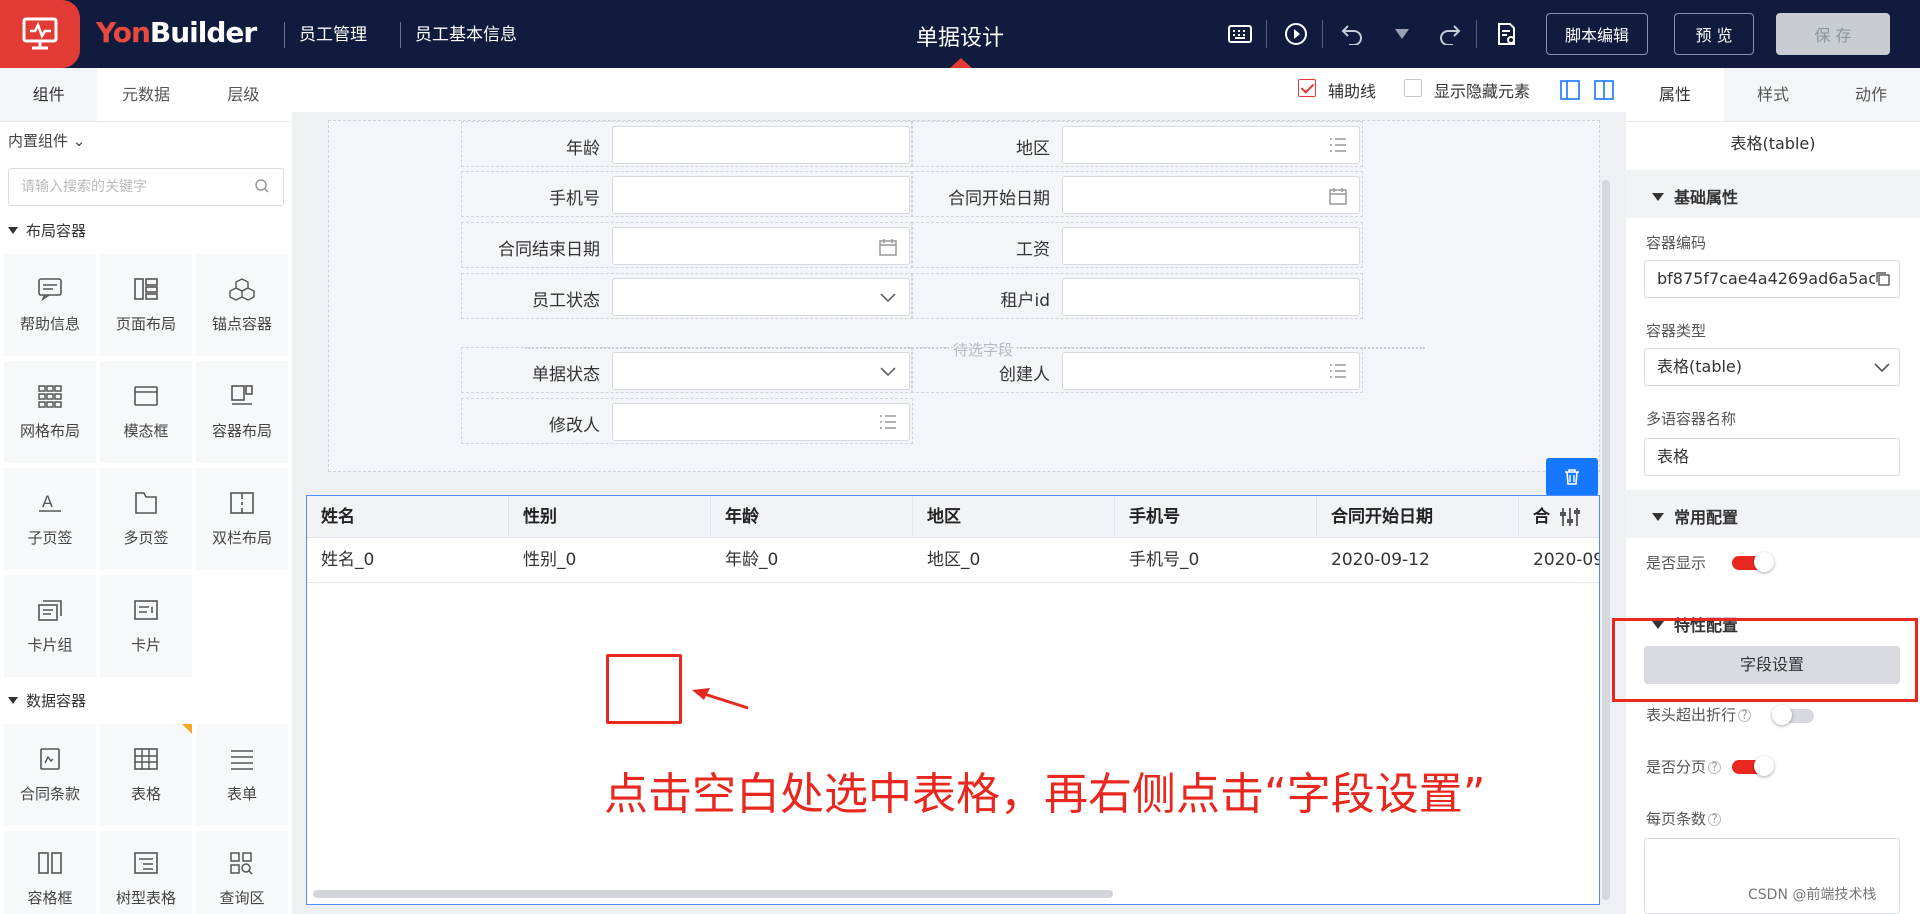  What do you see at coordinates (1450, 34) in the screenshot?
I see `redo-icon` at bounding box center [1450, 34].